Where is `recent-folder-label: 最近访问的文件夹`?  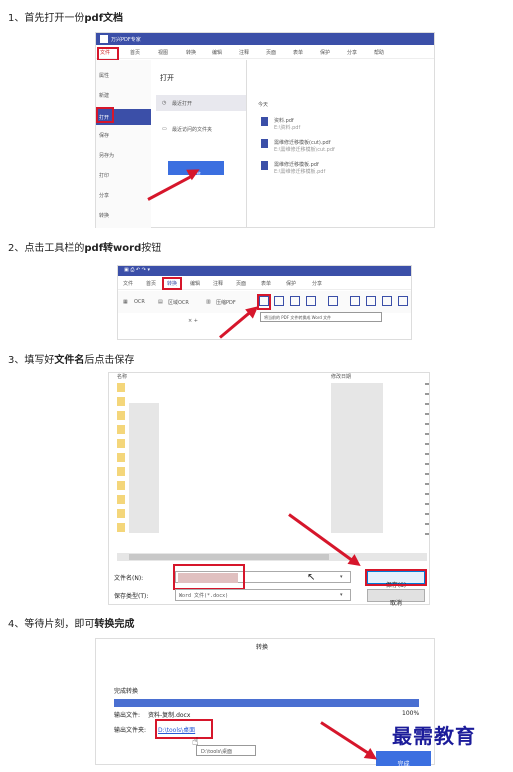
recent-folder-label: 最近访问的文件夹 is located at coordinates (192, 130).